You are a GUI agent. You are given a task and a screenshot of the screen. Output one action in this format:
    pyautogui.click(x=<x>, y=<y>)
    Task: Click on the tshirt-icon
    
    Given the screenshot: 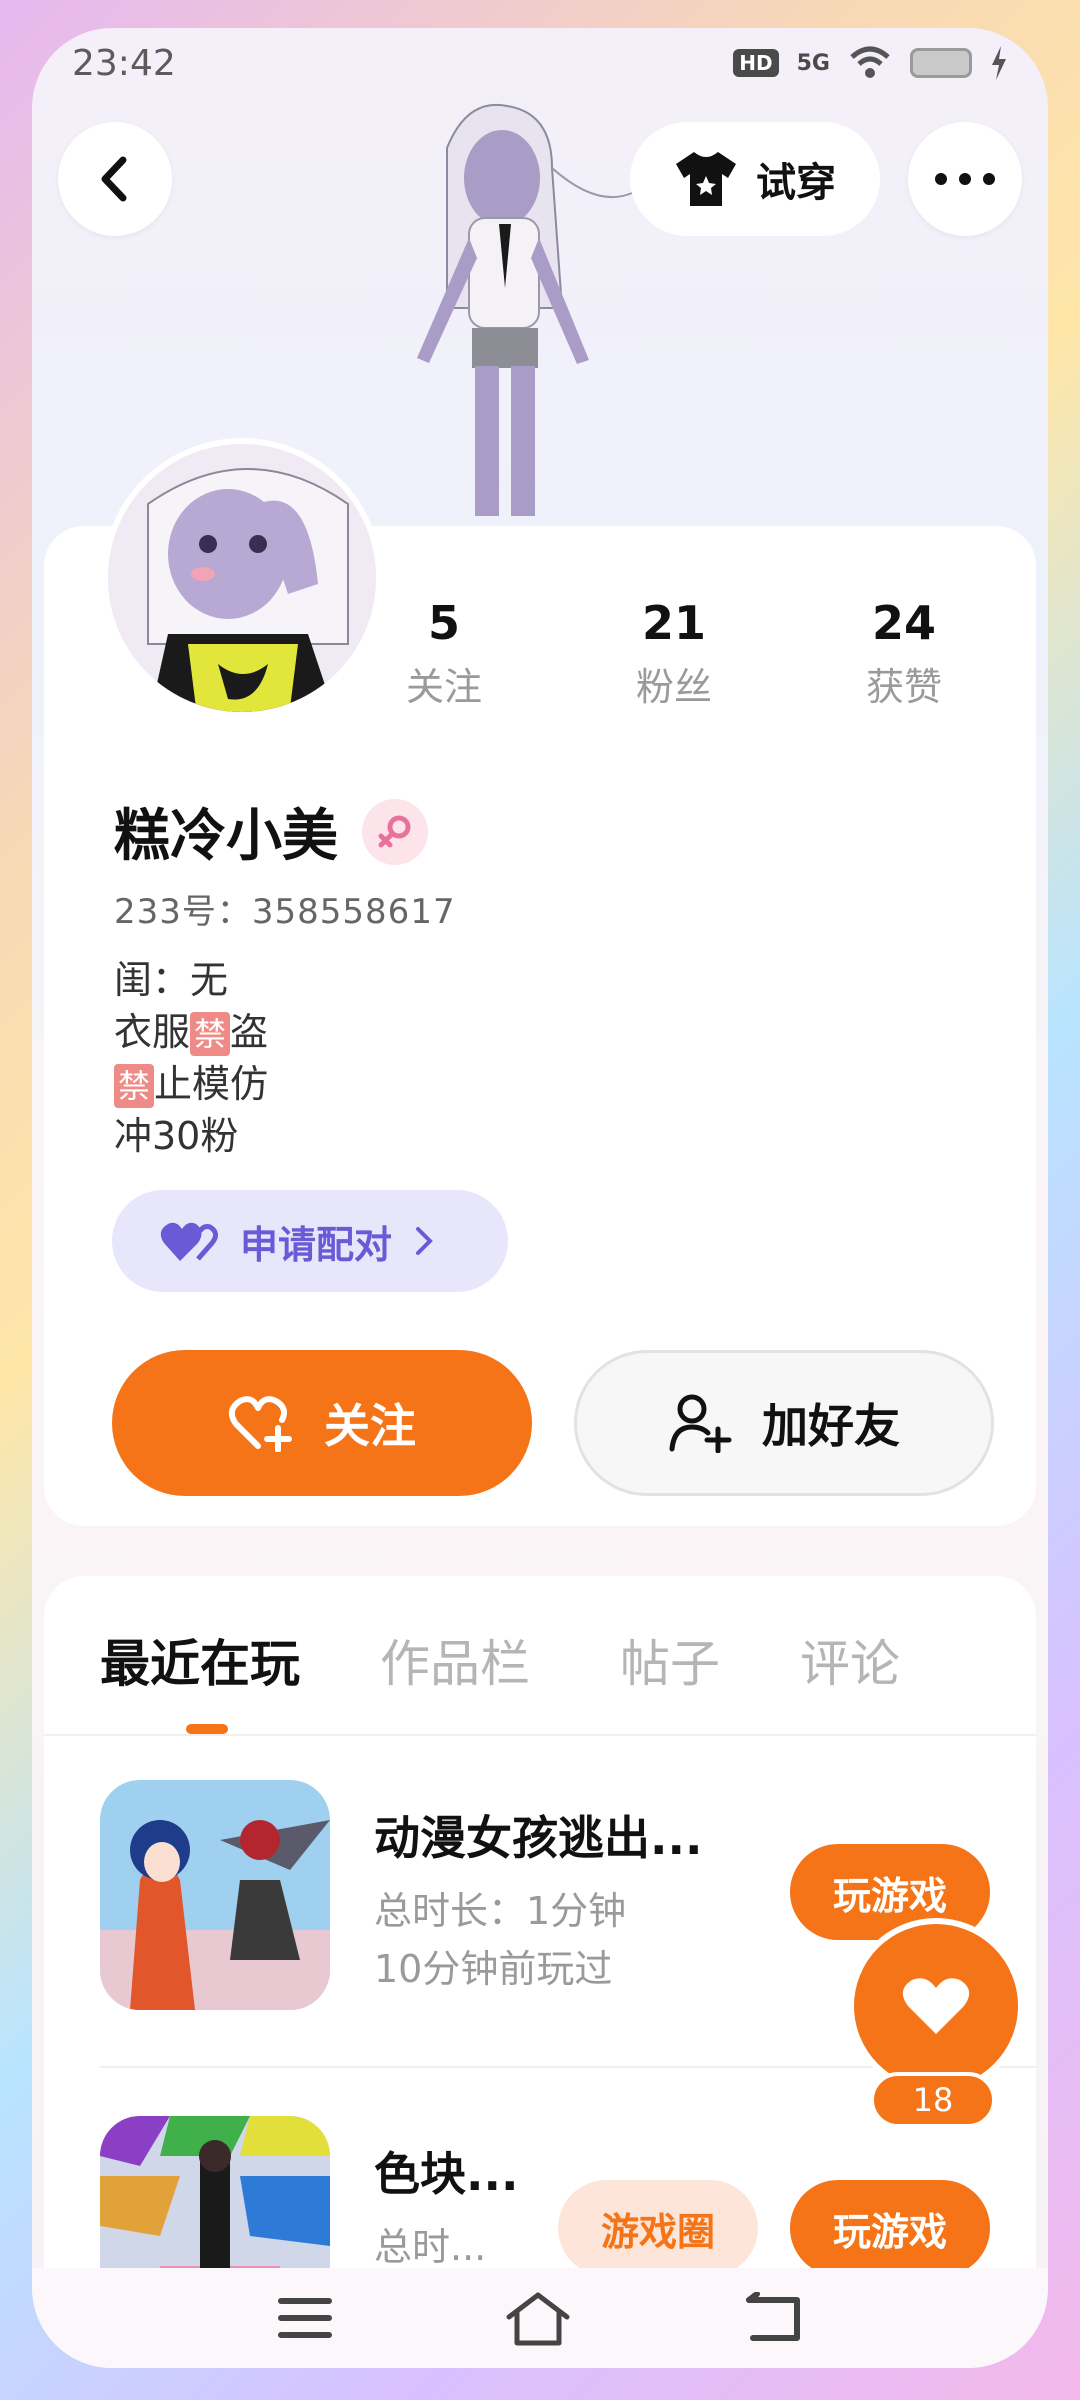 What is the action you would take?
    pyautogui.click(x=706, y=179)
    